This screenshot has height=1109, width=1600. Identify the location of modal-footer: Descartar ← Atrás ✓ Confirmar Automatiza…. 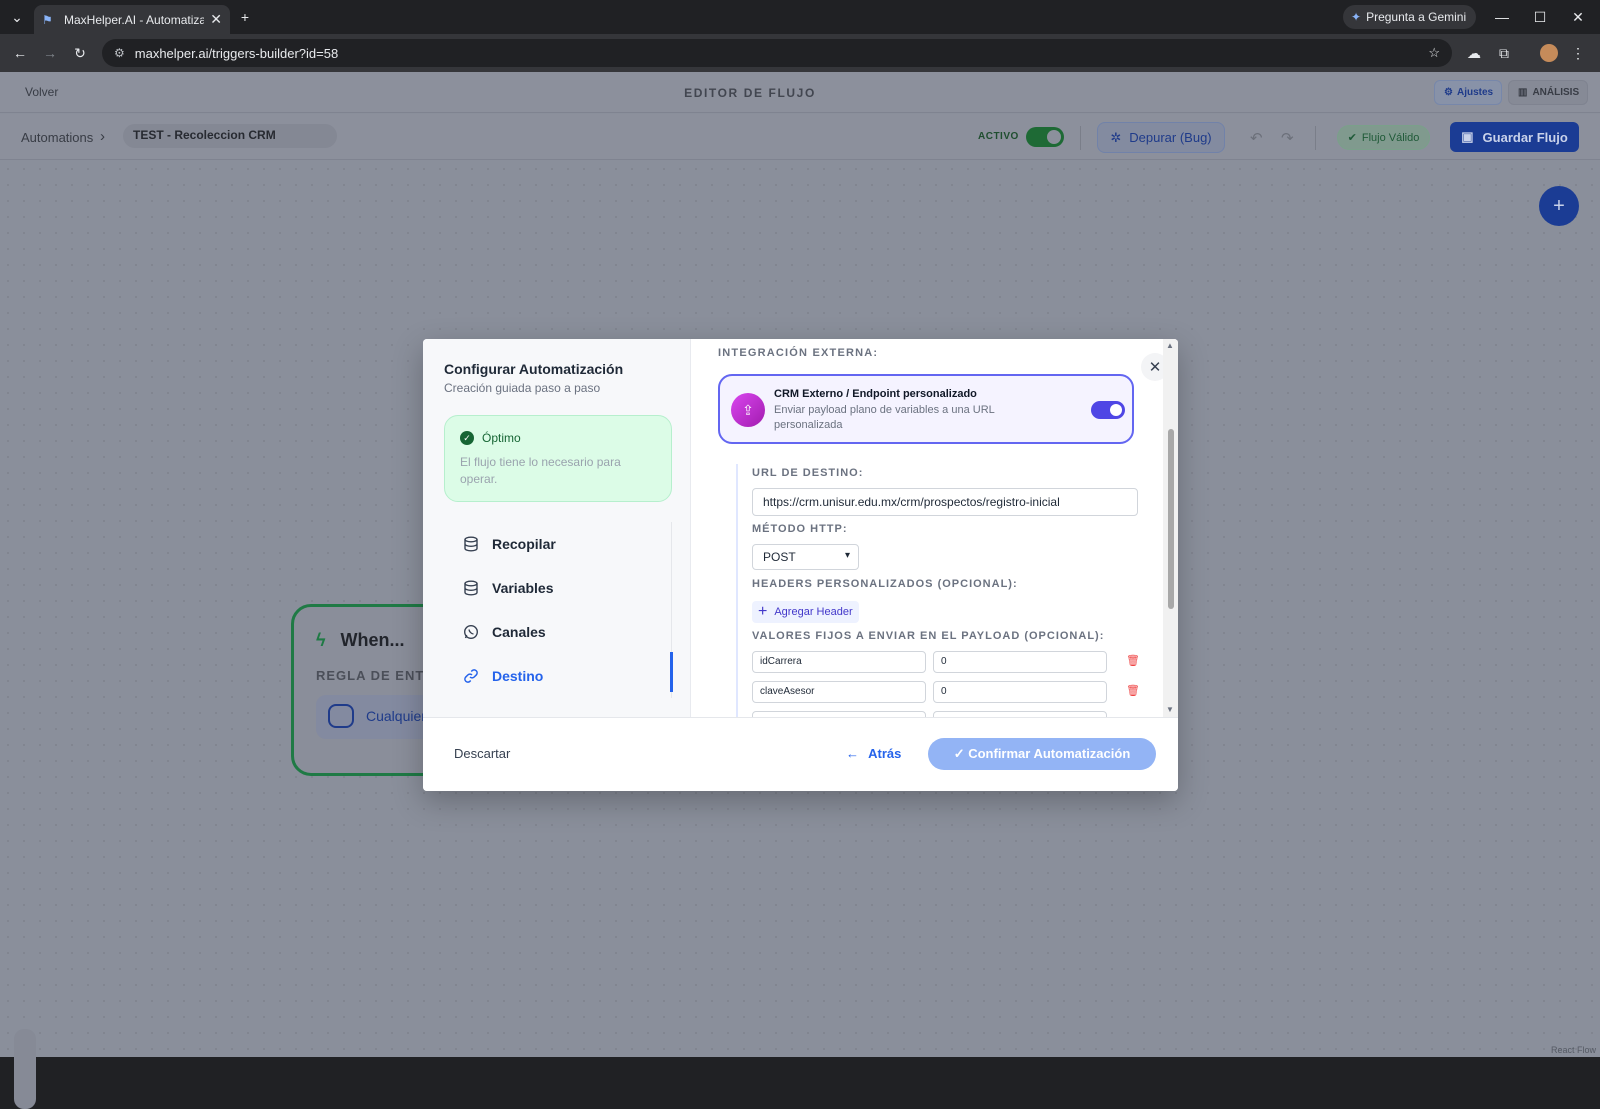
(800, 754).